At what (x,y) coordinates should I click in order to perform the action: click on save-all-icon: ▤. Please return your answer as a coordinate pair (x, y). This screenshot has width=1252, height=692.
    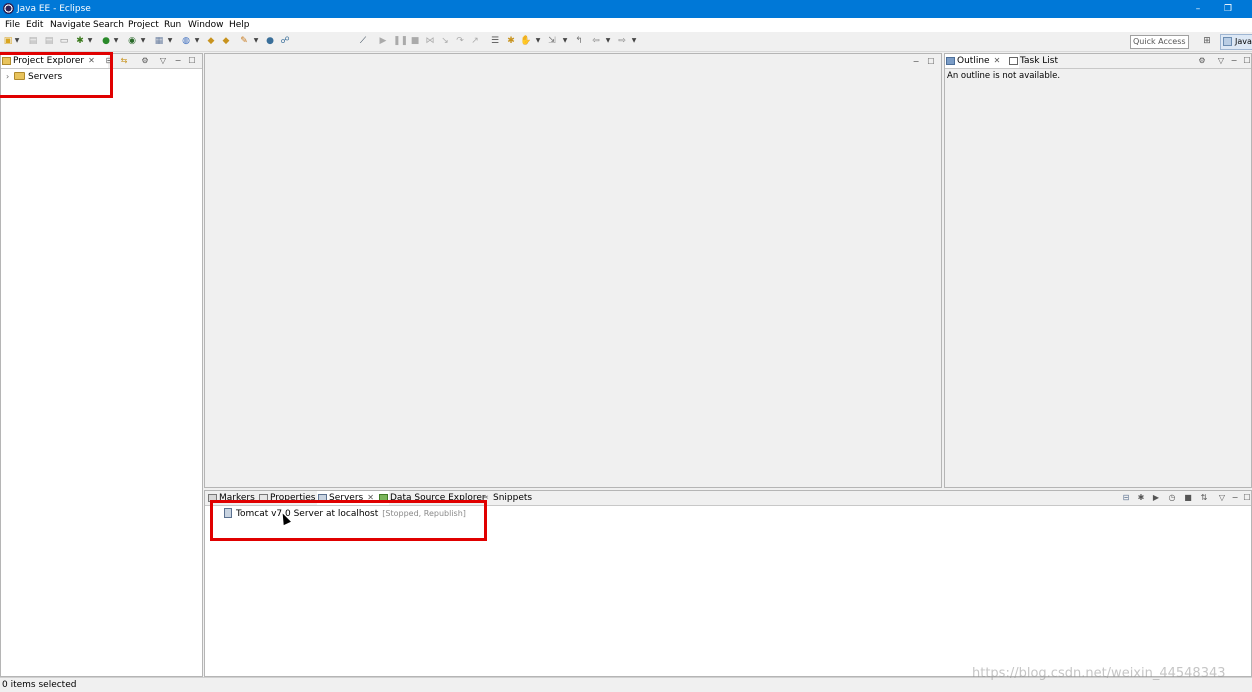
    Looking at the image, I should click on (49, 41).